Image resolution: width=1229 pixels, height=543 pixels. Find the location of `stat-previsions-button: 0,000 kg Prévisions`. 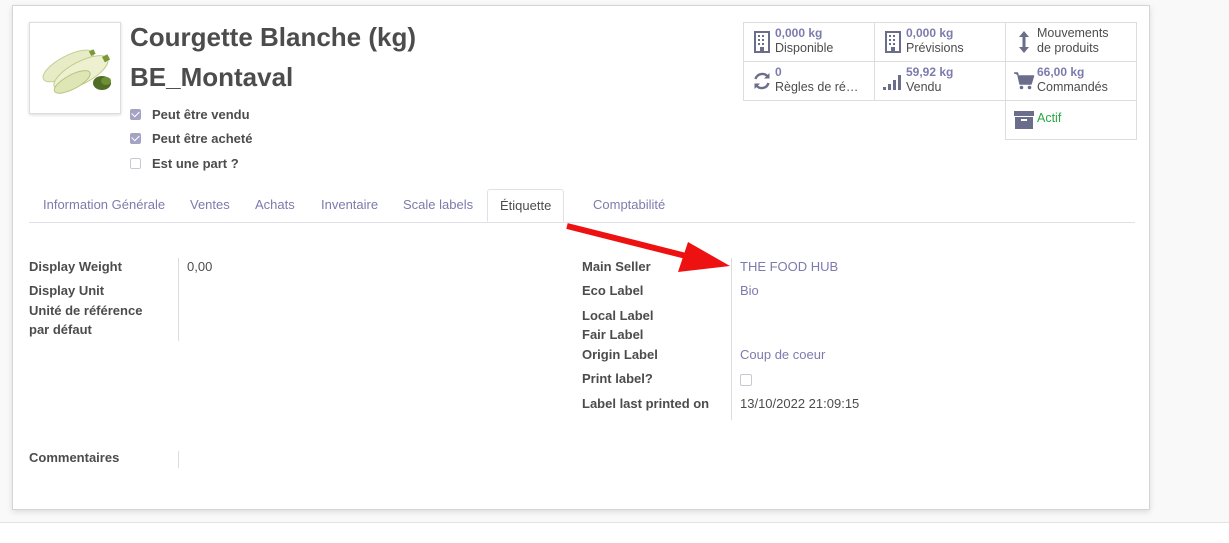

stat-previsions-button: 0,000 kg Prévisions is located at coordinates (940, 42).